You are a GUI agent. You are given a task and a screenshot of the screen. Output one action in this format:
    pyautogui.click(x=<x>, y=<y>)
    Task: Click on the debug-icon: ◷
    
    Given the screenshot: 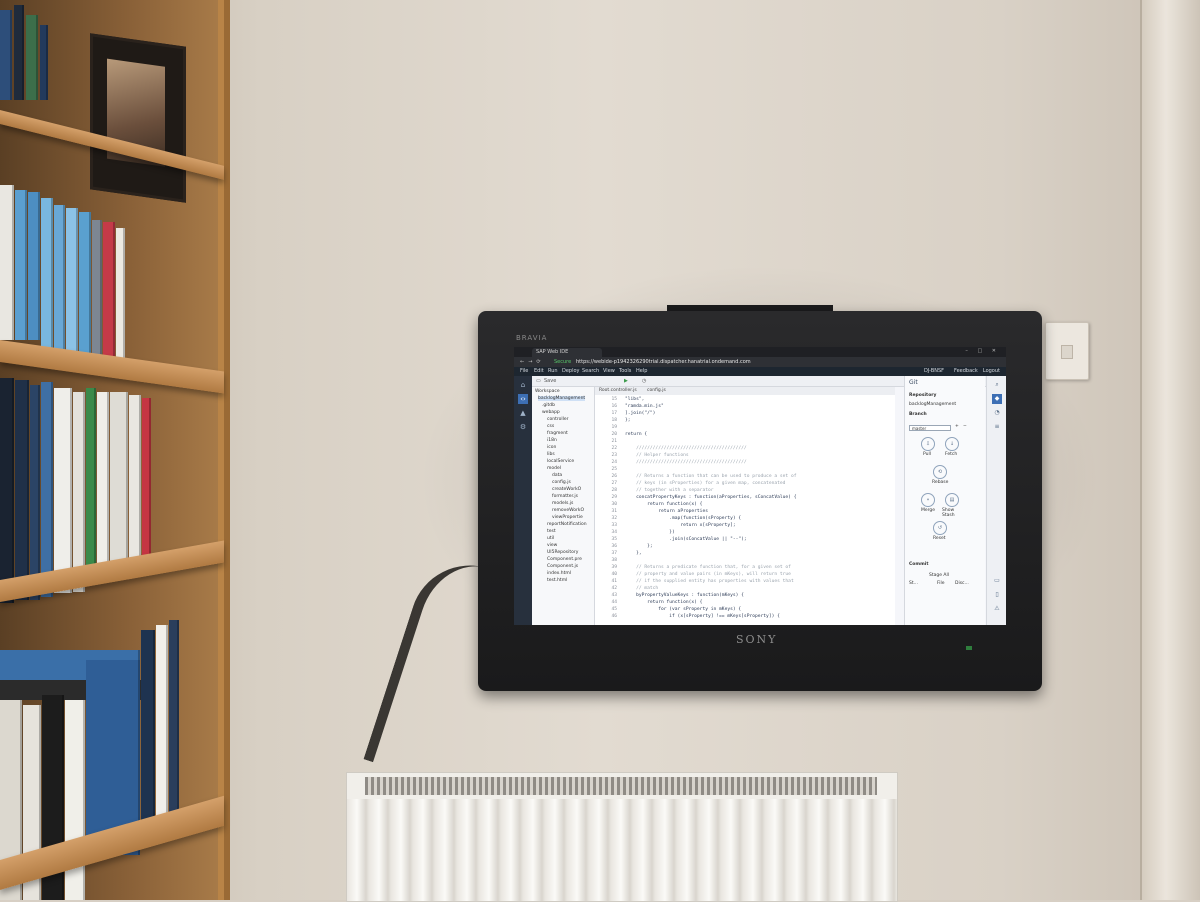 What is the action you would take?
    pyautogui.click(x=644, y=381)
    